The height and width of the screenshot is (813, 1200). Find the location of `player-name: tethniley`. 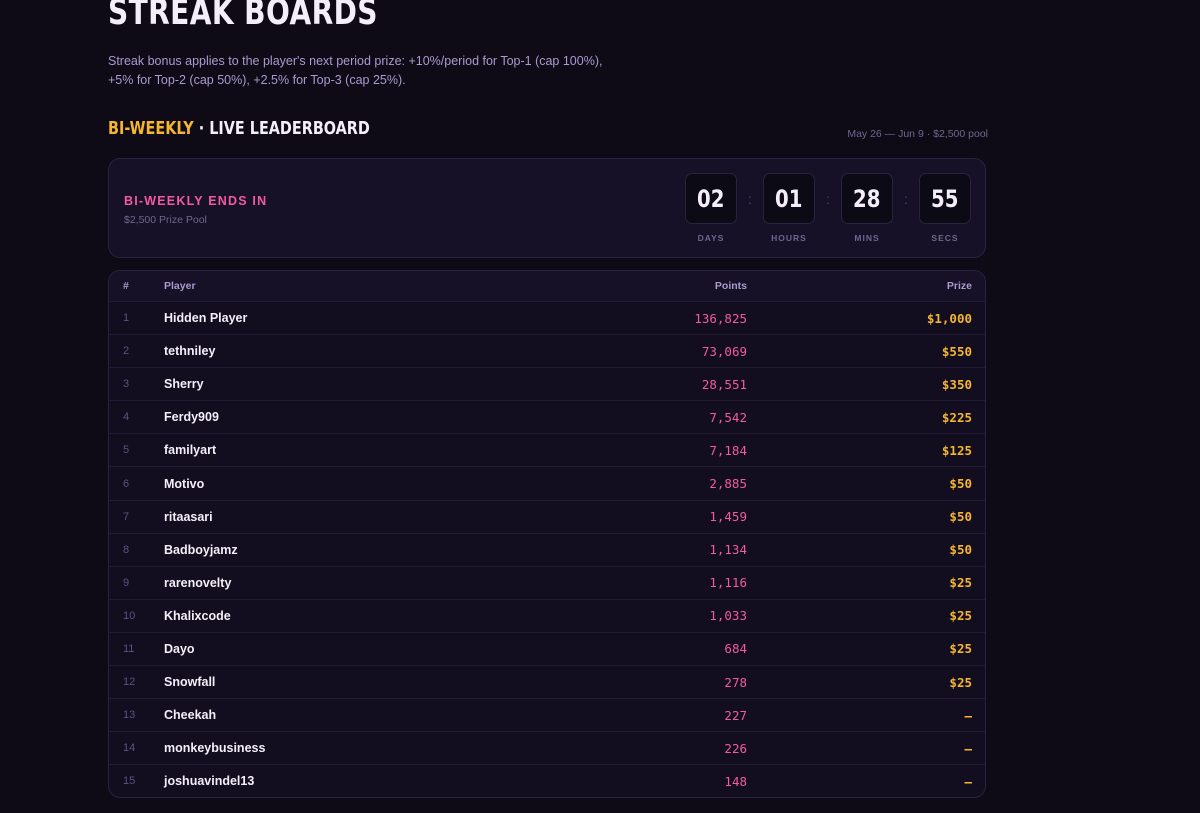

player-name: tethniley is located at coordinates (190, 351).